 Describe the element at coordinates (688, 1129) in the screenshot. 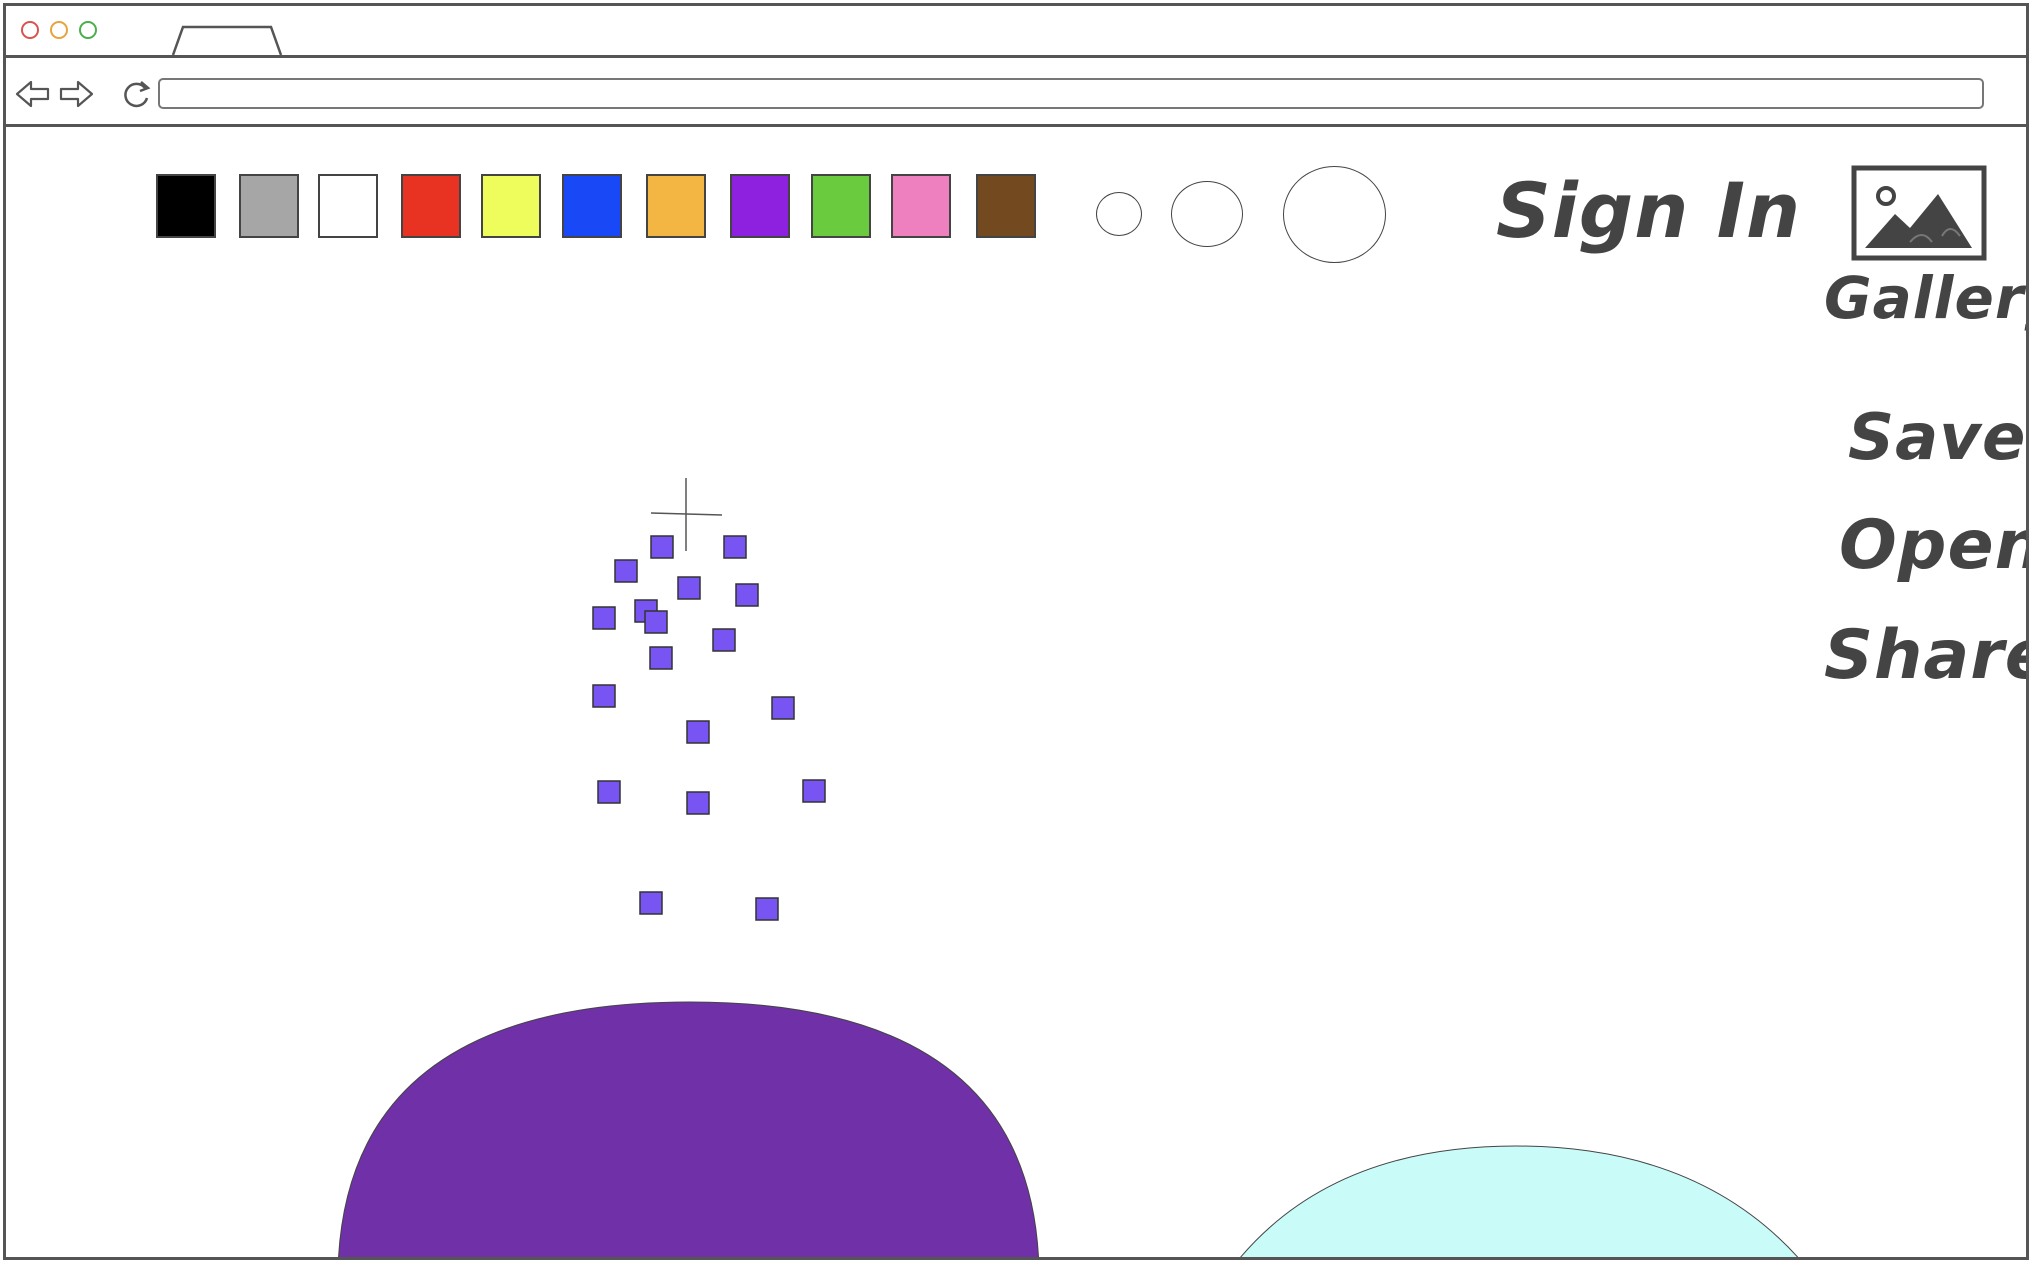

I see `purple-ellipse-shape` at that location.